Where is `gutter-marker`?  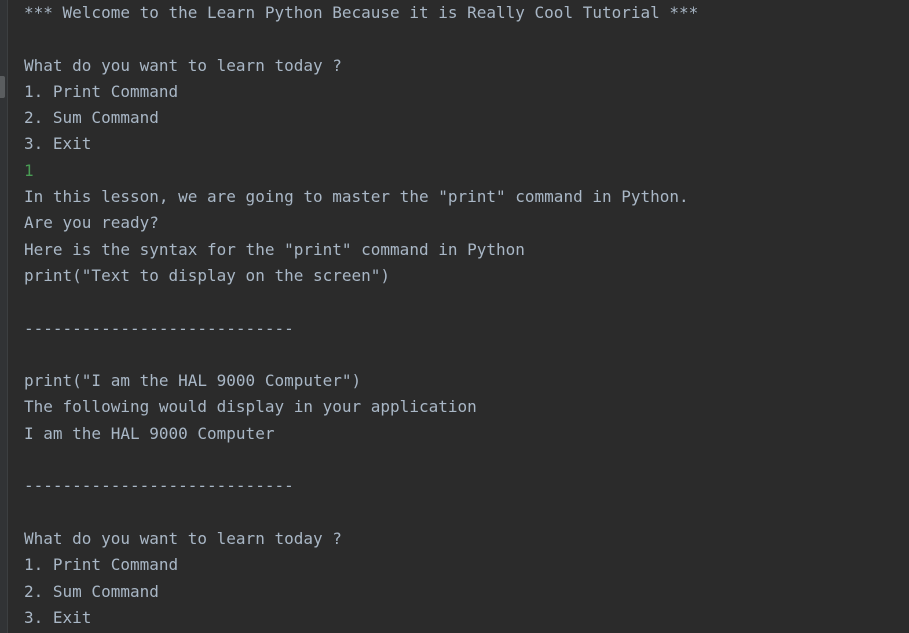 gutter-marker is located at coordinates (2, 87).